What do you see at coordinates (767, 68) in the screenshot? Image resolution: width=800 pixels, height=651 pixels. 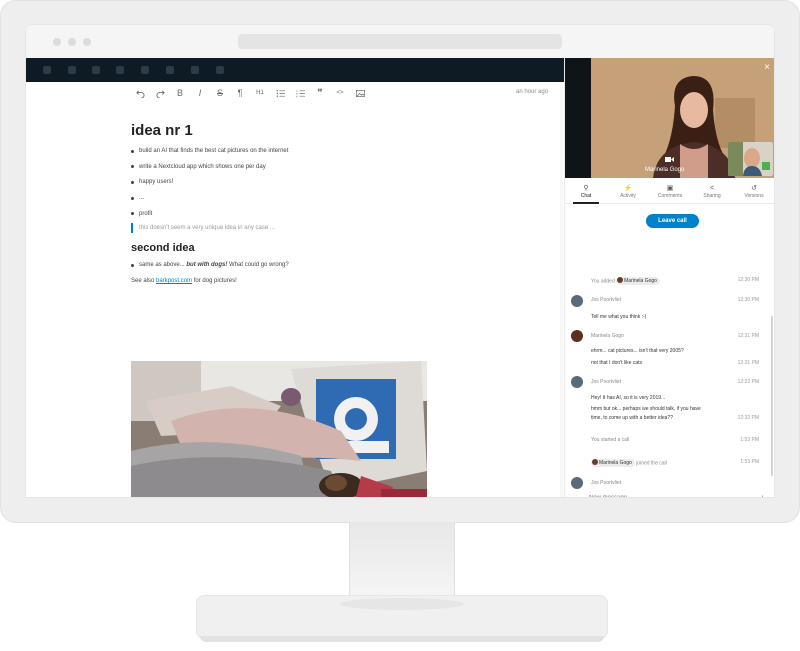 I see `close-icon: ×` at bounding box center [767, 68].